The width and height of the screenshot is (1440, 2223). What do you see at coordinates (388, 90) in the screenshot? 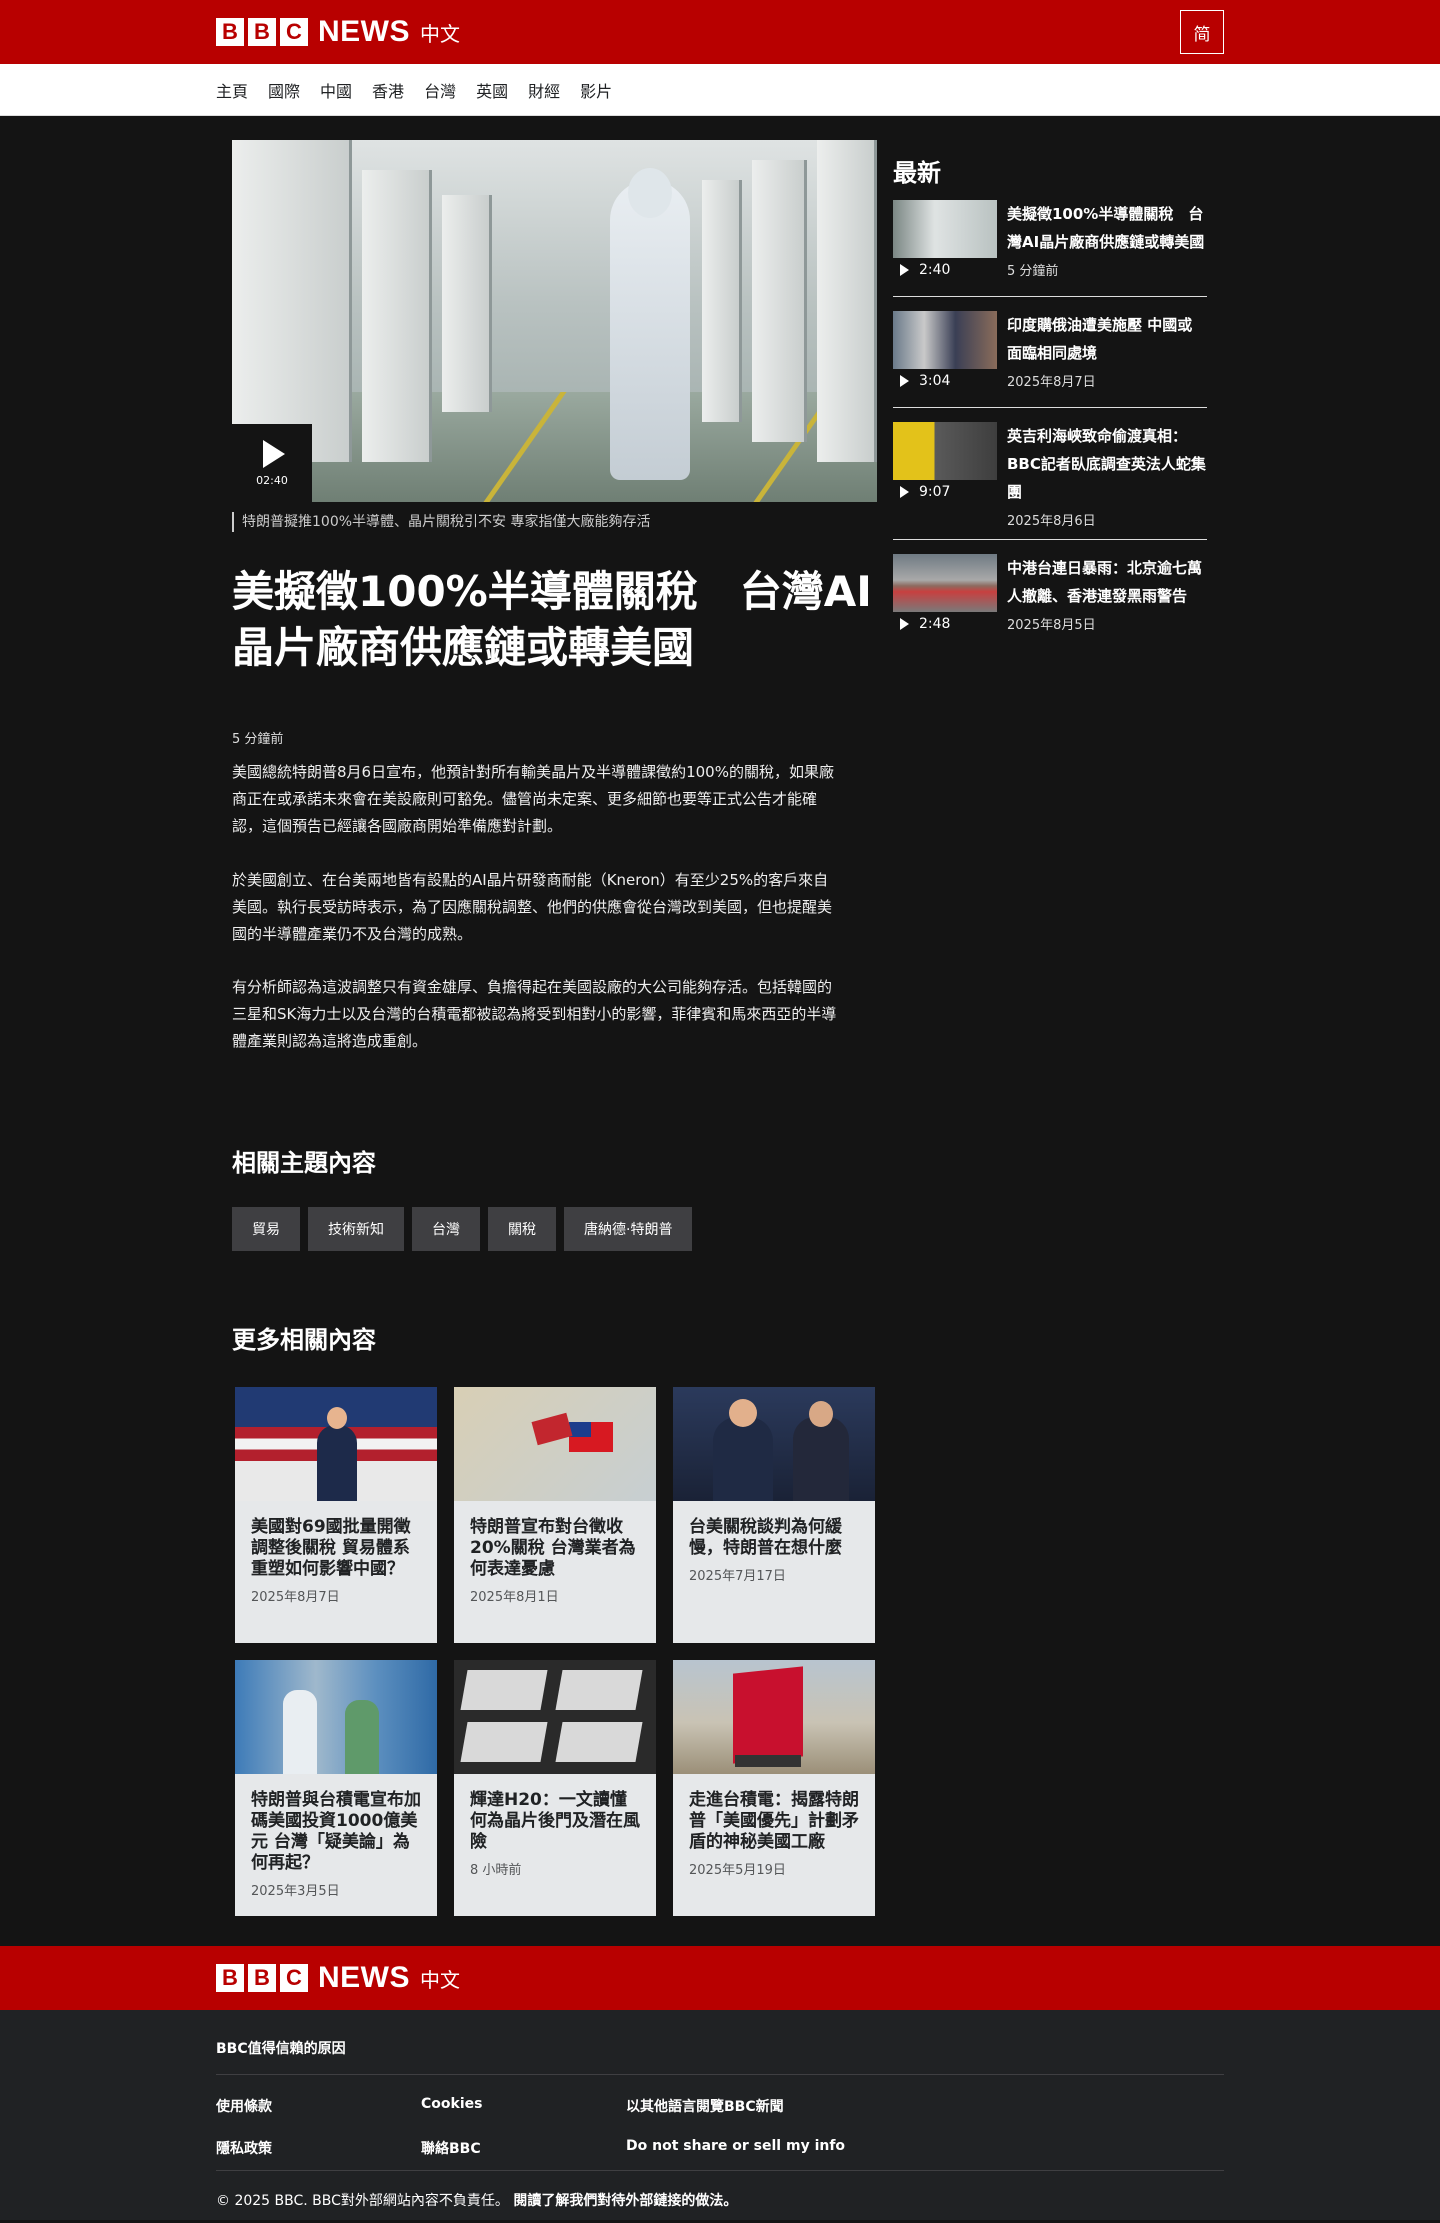
I see `nav-item-hongkong: 香港` at bounding box center [388, 90].